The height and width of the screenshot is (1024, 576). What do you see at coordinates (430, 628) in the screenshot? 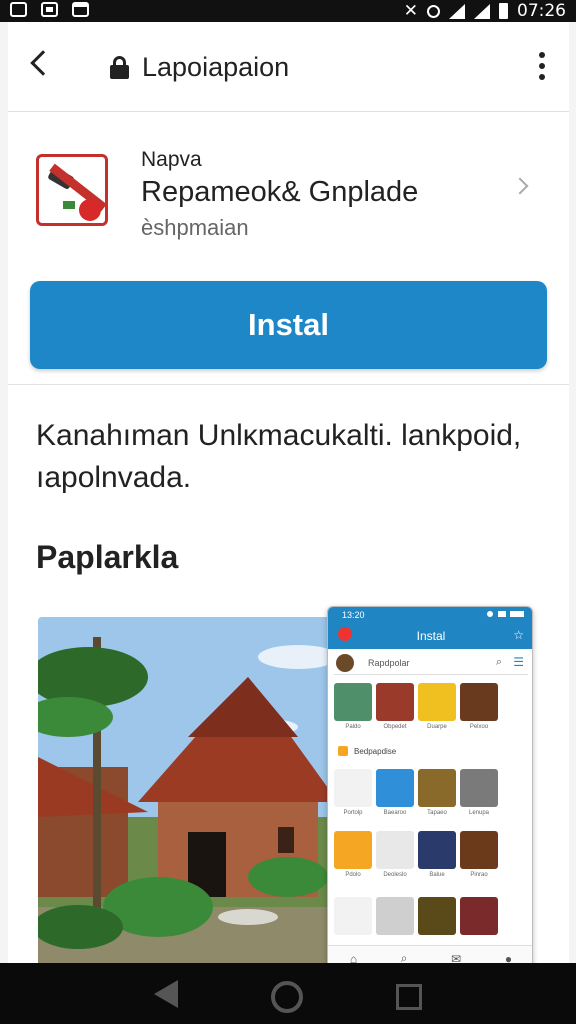
I see `mini-app-bar: 13:20 Instal ☆` at bounding box center [430, 628].